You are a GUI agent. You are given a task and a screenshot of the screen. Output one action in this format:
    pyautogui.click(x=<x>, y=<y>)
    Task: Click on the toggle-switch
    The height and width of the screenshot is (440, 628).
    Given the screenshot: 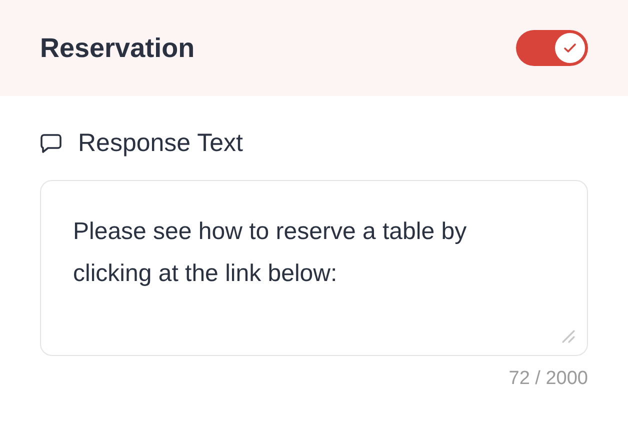 What is the action you would take?
    pyautogui.click(x=552, y=48)
    